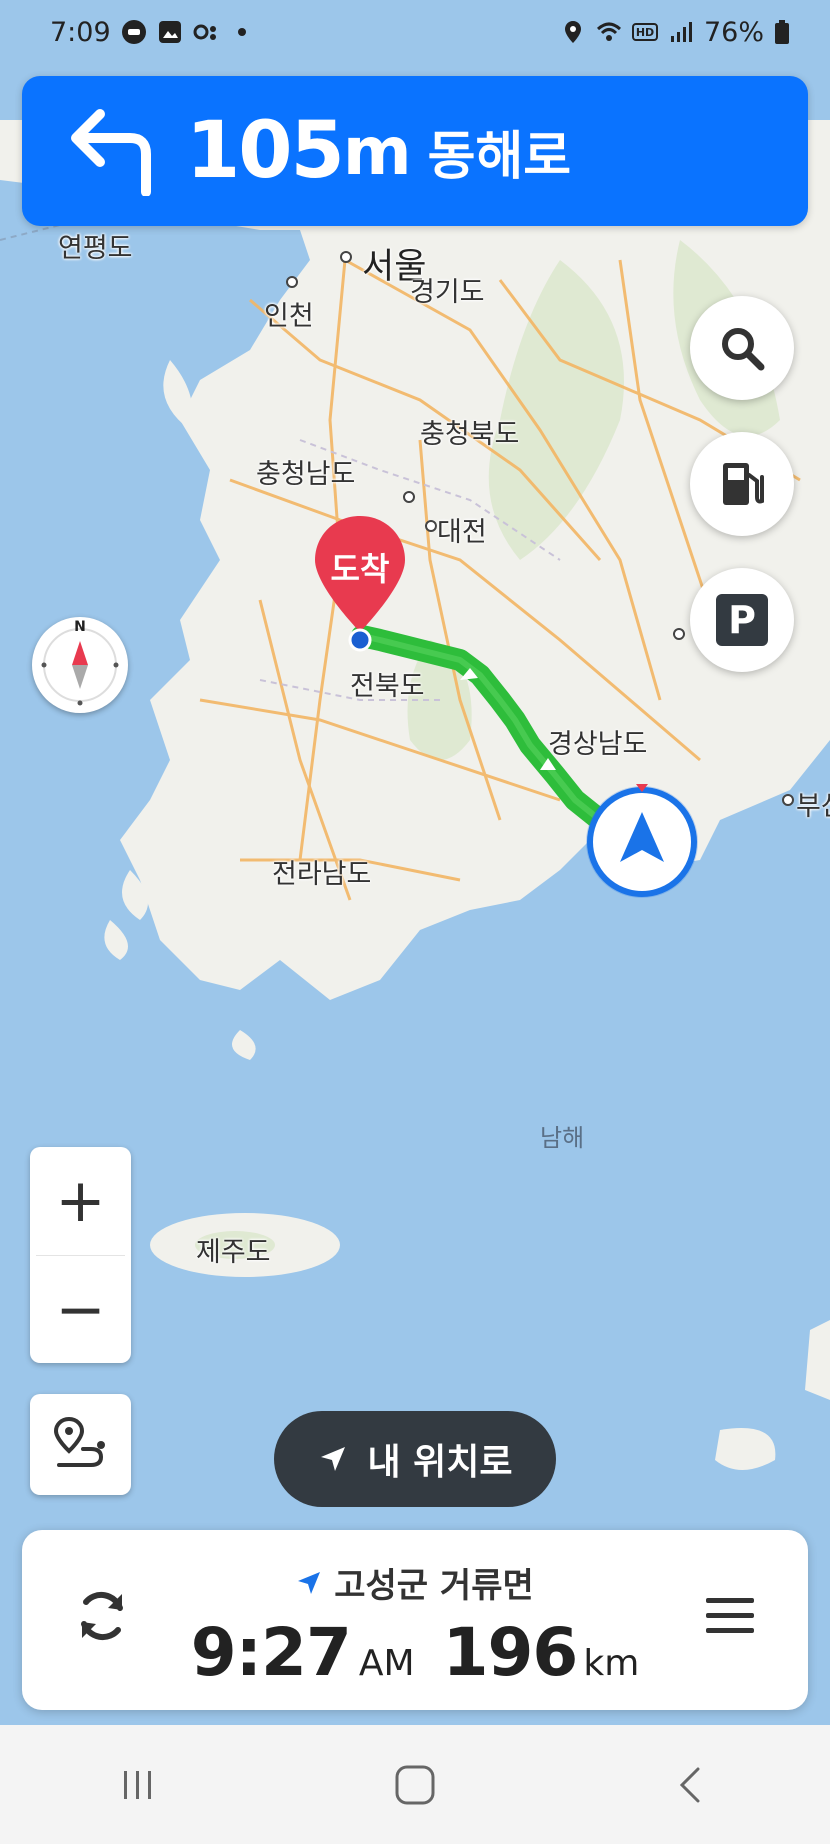  I want to click on destination-row: 고성군 거류면, so click(415, 1582).